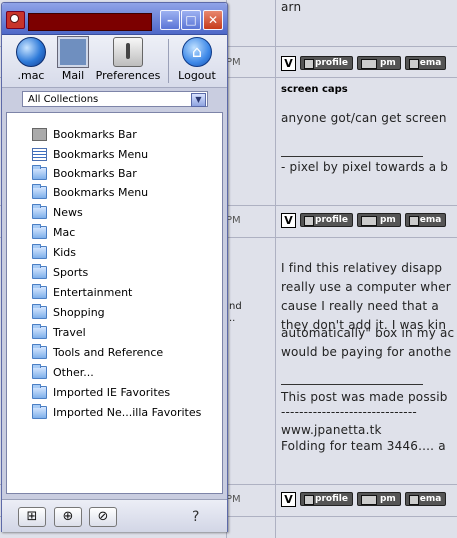 The height and width of the screenshot is (538, 457). Describe the element at coordinates (79, 312) in the screenshot. I see `bookmark-label: Shopping` at that location.